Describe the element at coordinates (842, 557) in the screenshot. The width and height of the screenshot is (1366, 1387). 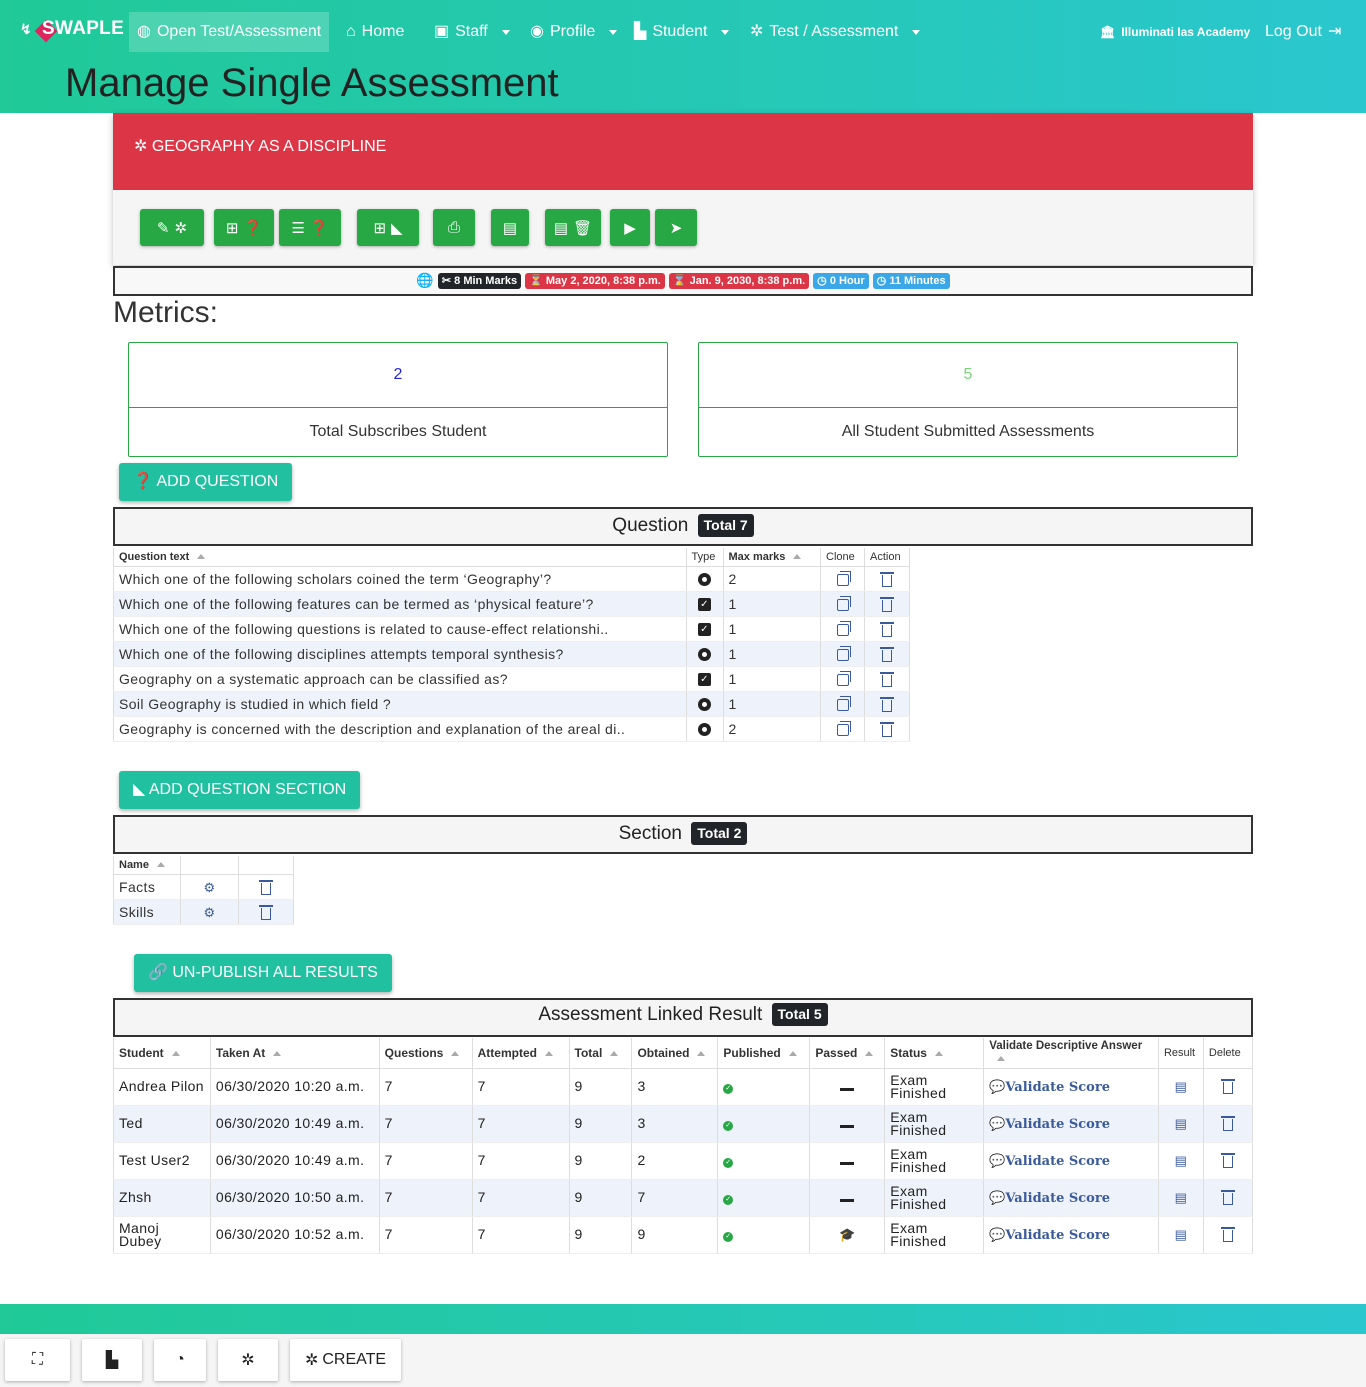
I see `col-clone: Clone` at that location.